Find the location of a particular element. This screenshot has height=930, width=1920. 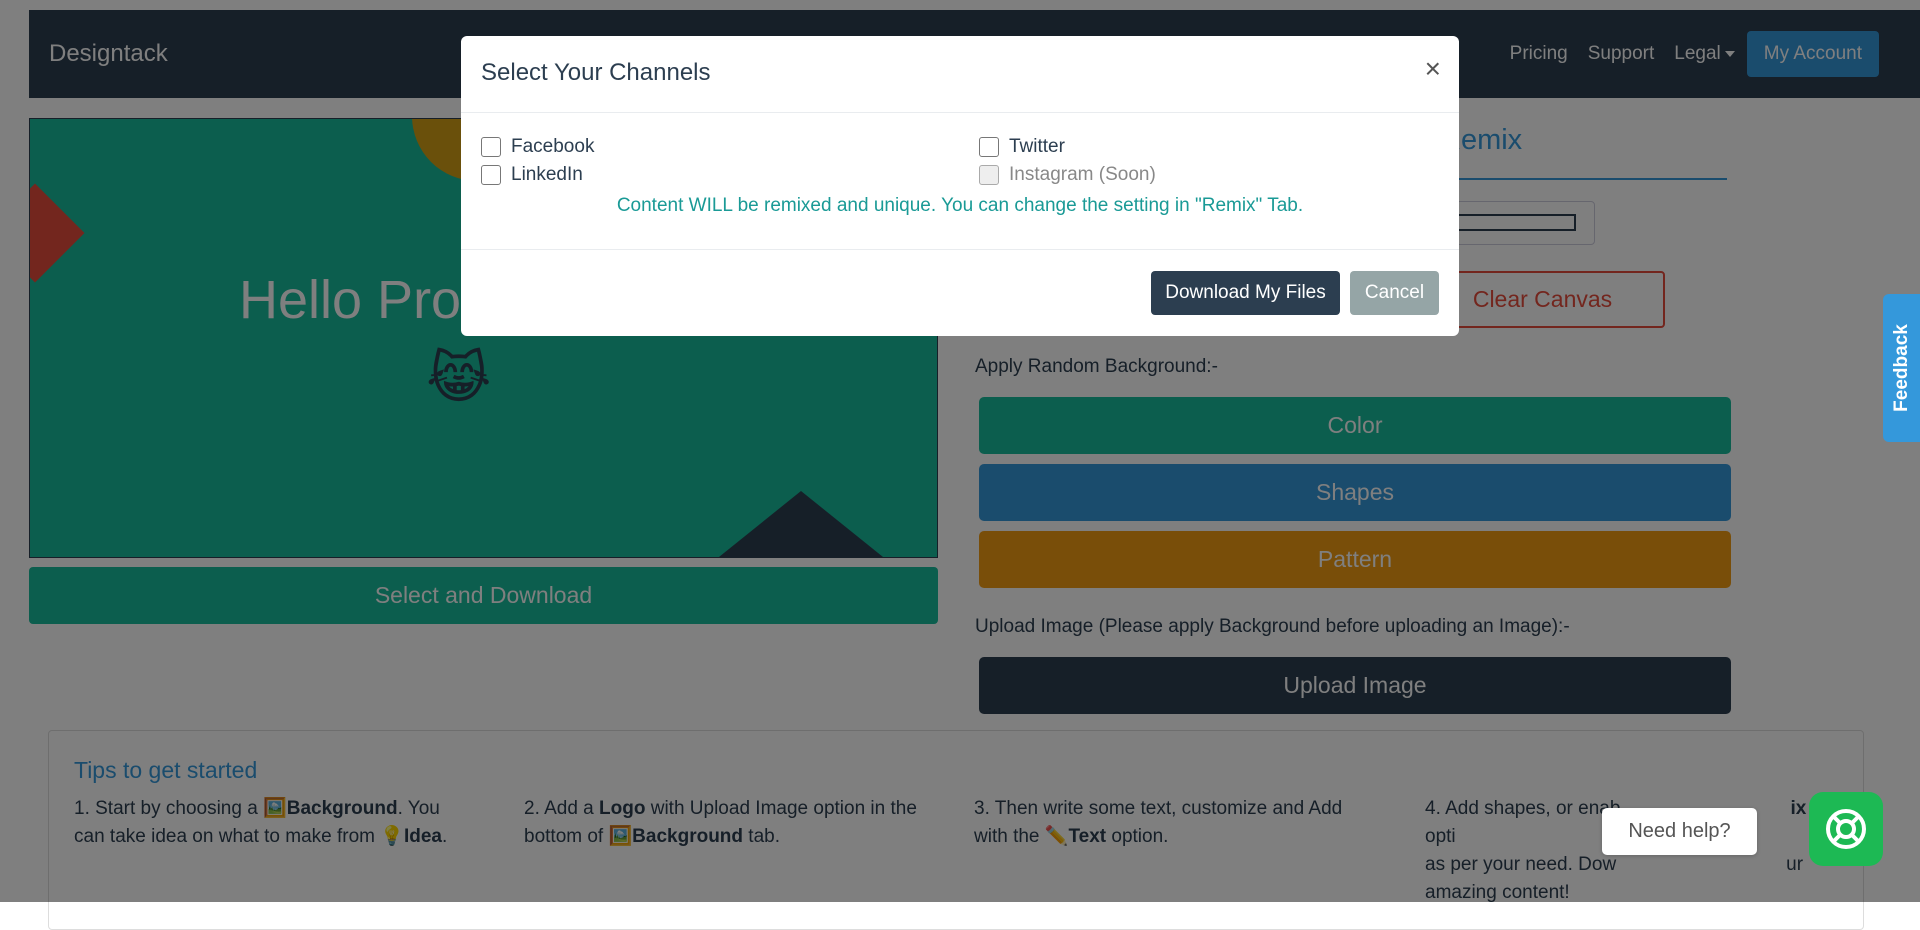

linkedin-checkbox is located at coordinates (491, 175).